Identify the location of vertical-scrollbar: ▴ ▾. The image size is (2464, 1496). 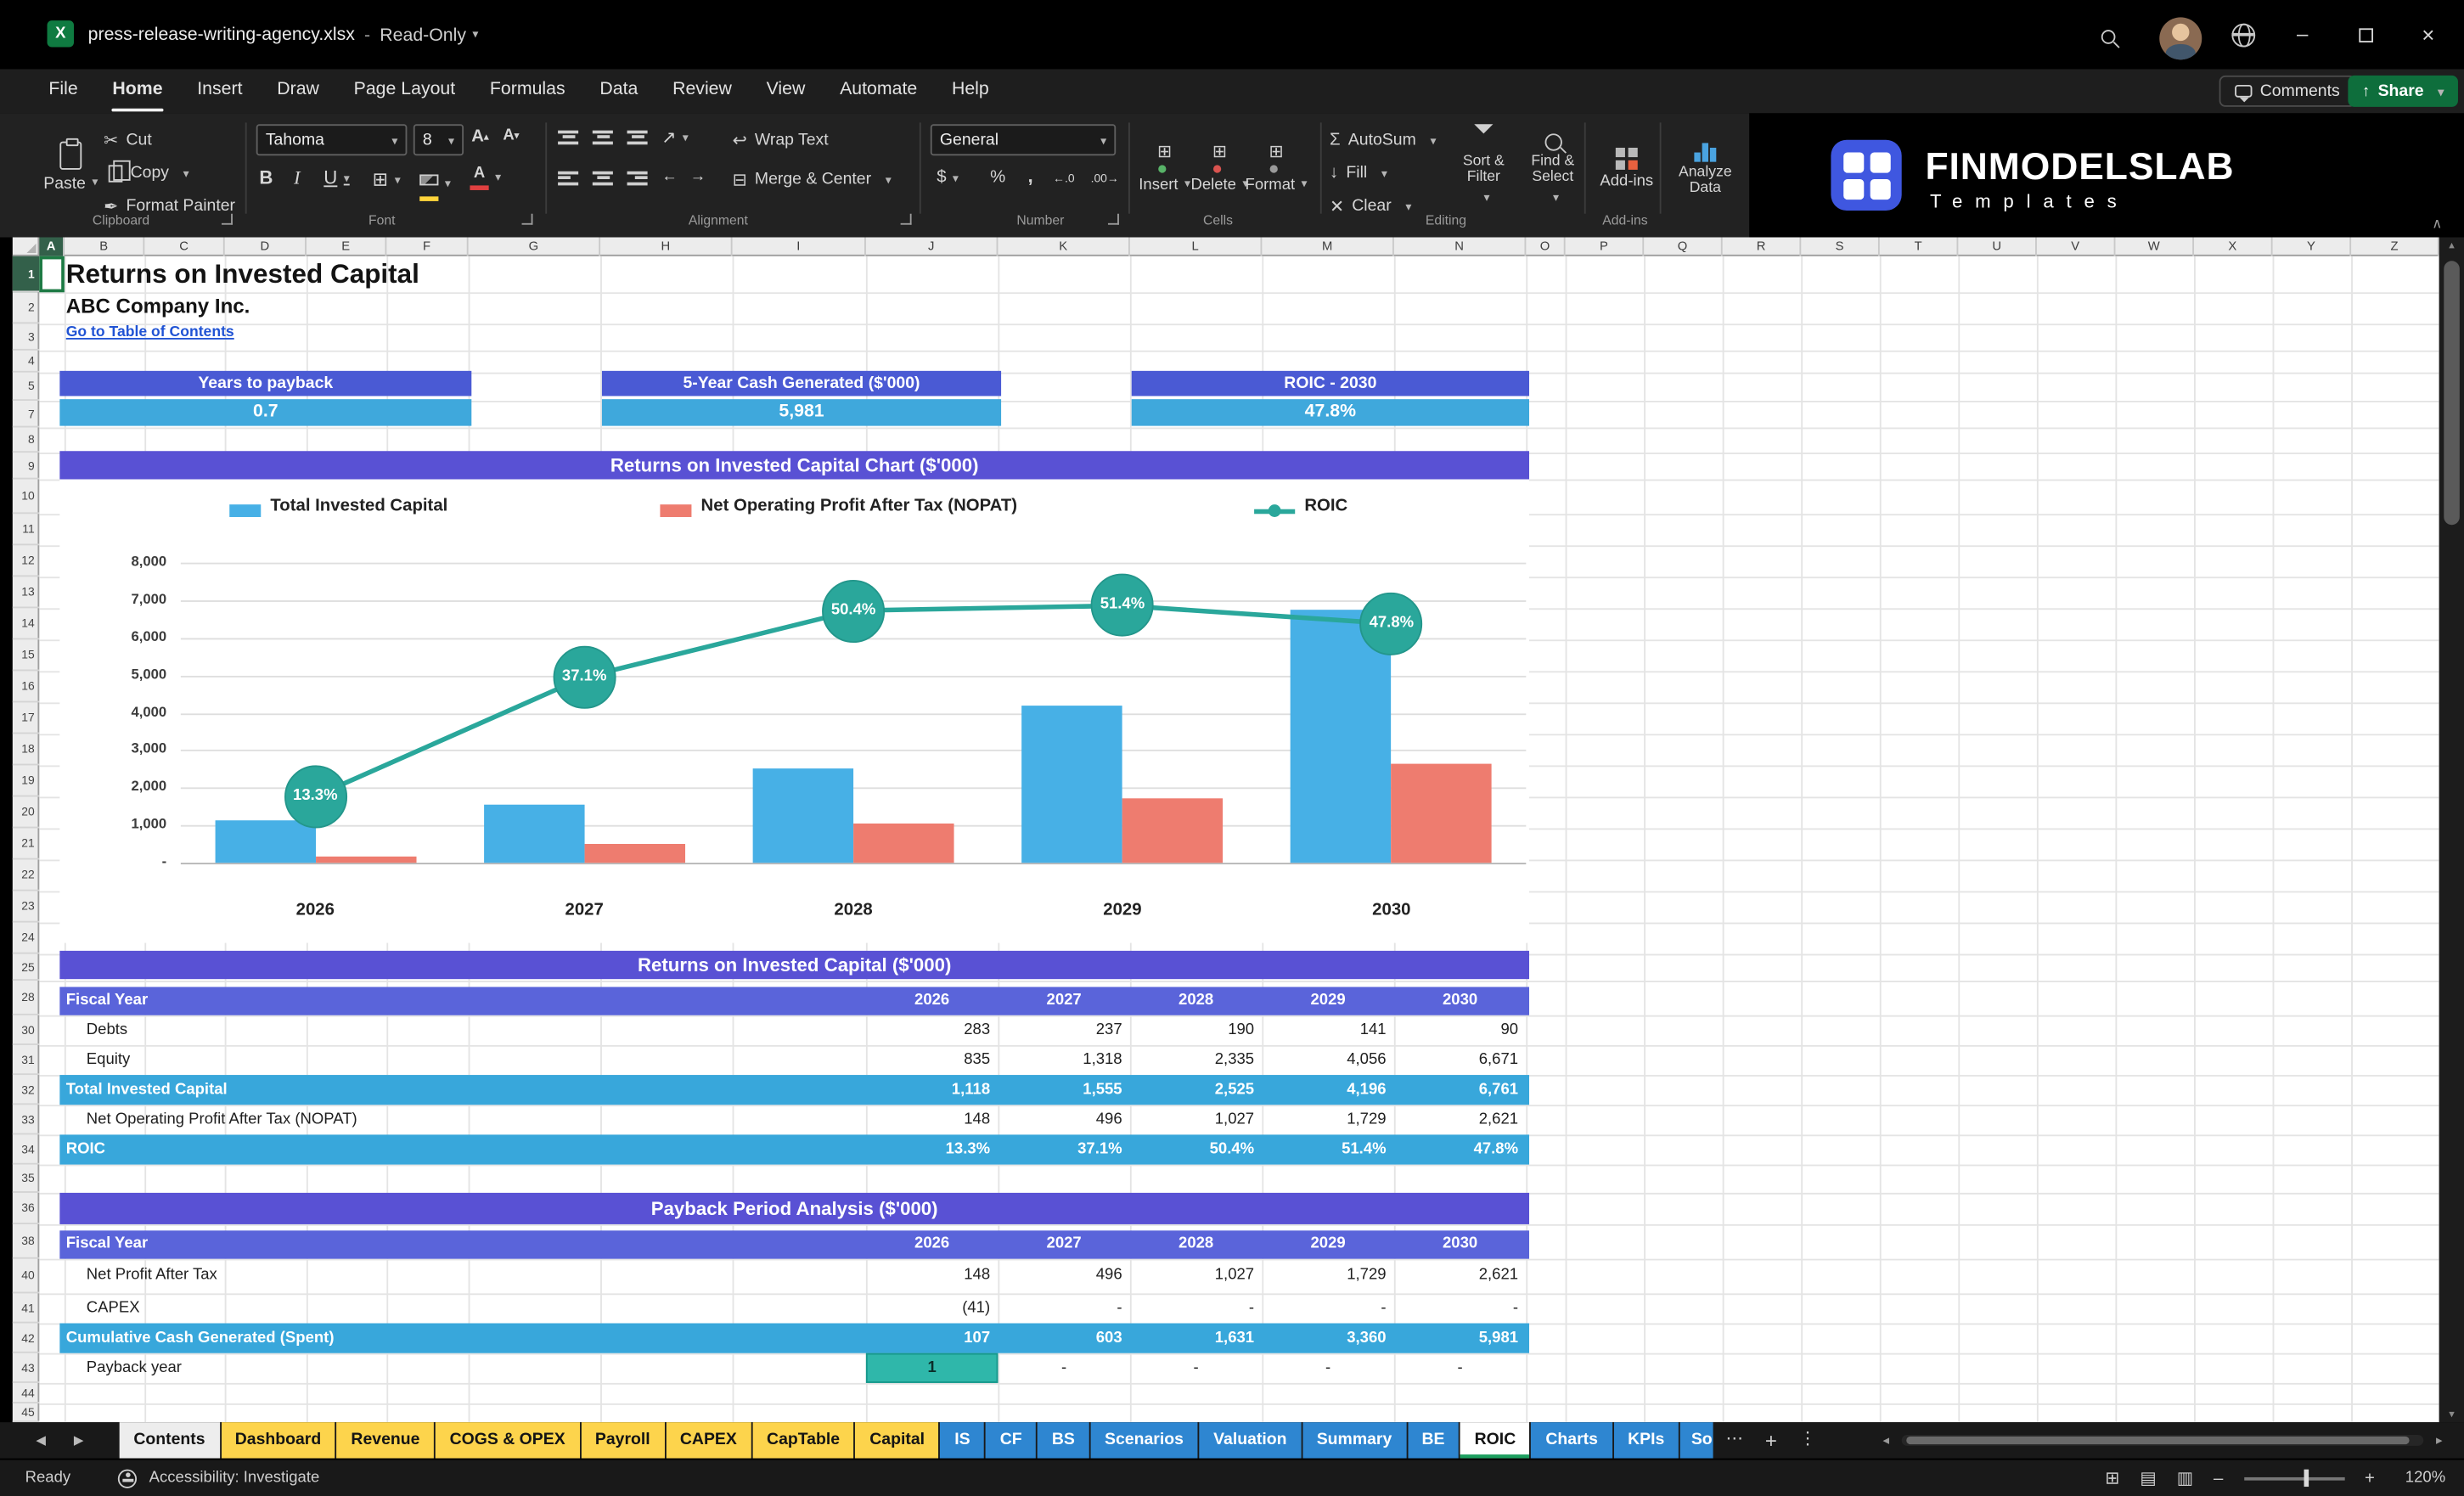
(2451, 830).